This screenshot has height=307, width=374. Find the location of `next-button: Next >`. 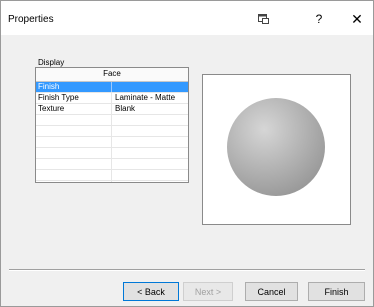

next-button: Next > is located at coordinates (208, 291).